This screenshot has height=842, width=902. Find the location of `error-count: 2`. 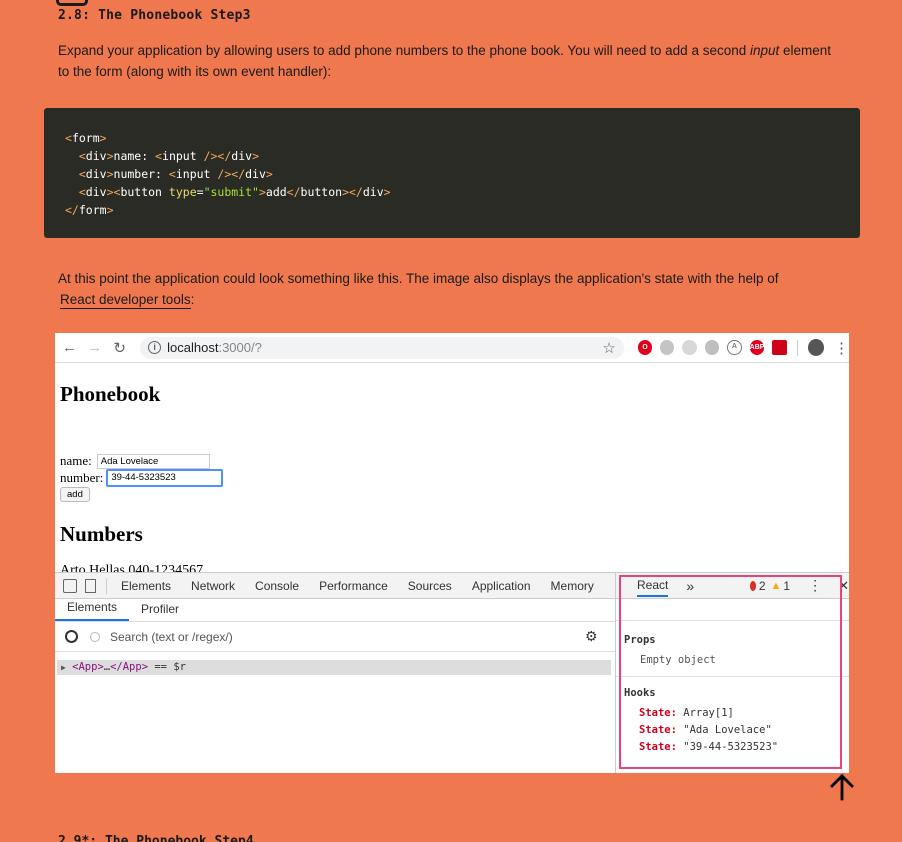

error-count: 2 is located at coordinates (762, 586).